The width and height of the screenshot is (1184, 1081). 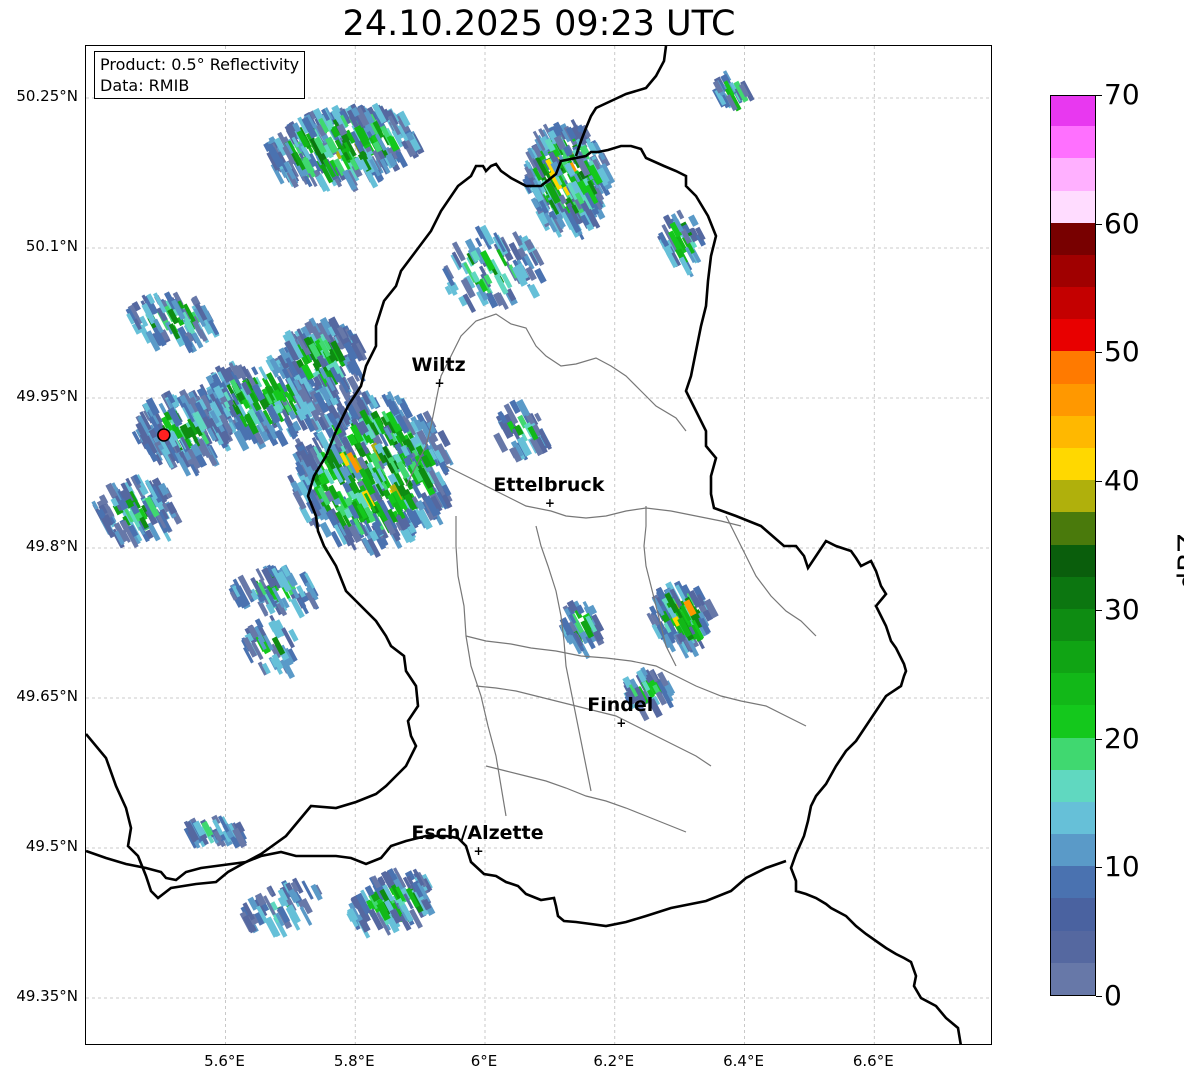 I want to click on latitude-tick-label: 49.5°N, so click(x=51, y=846).